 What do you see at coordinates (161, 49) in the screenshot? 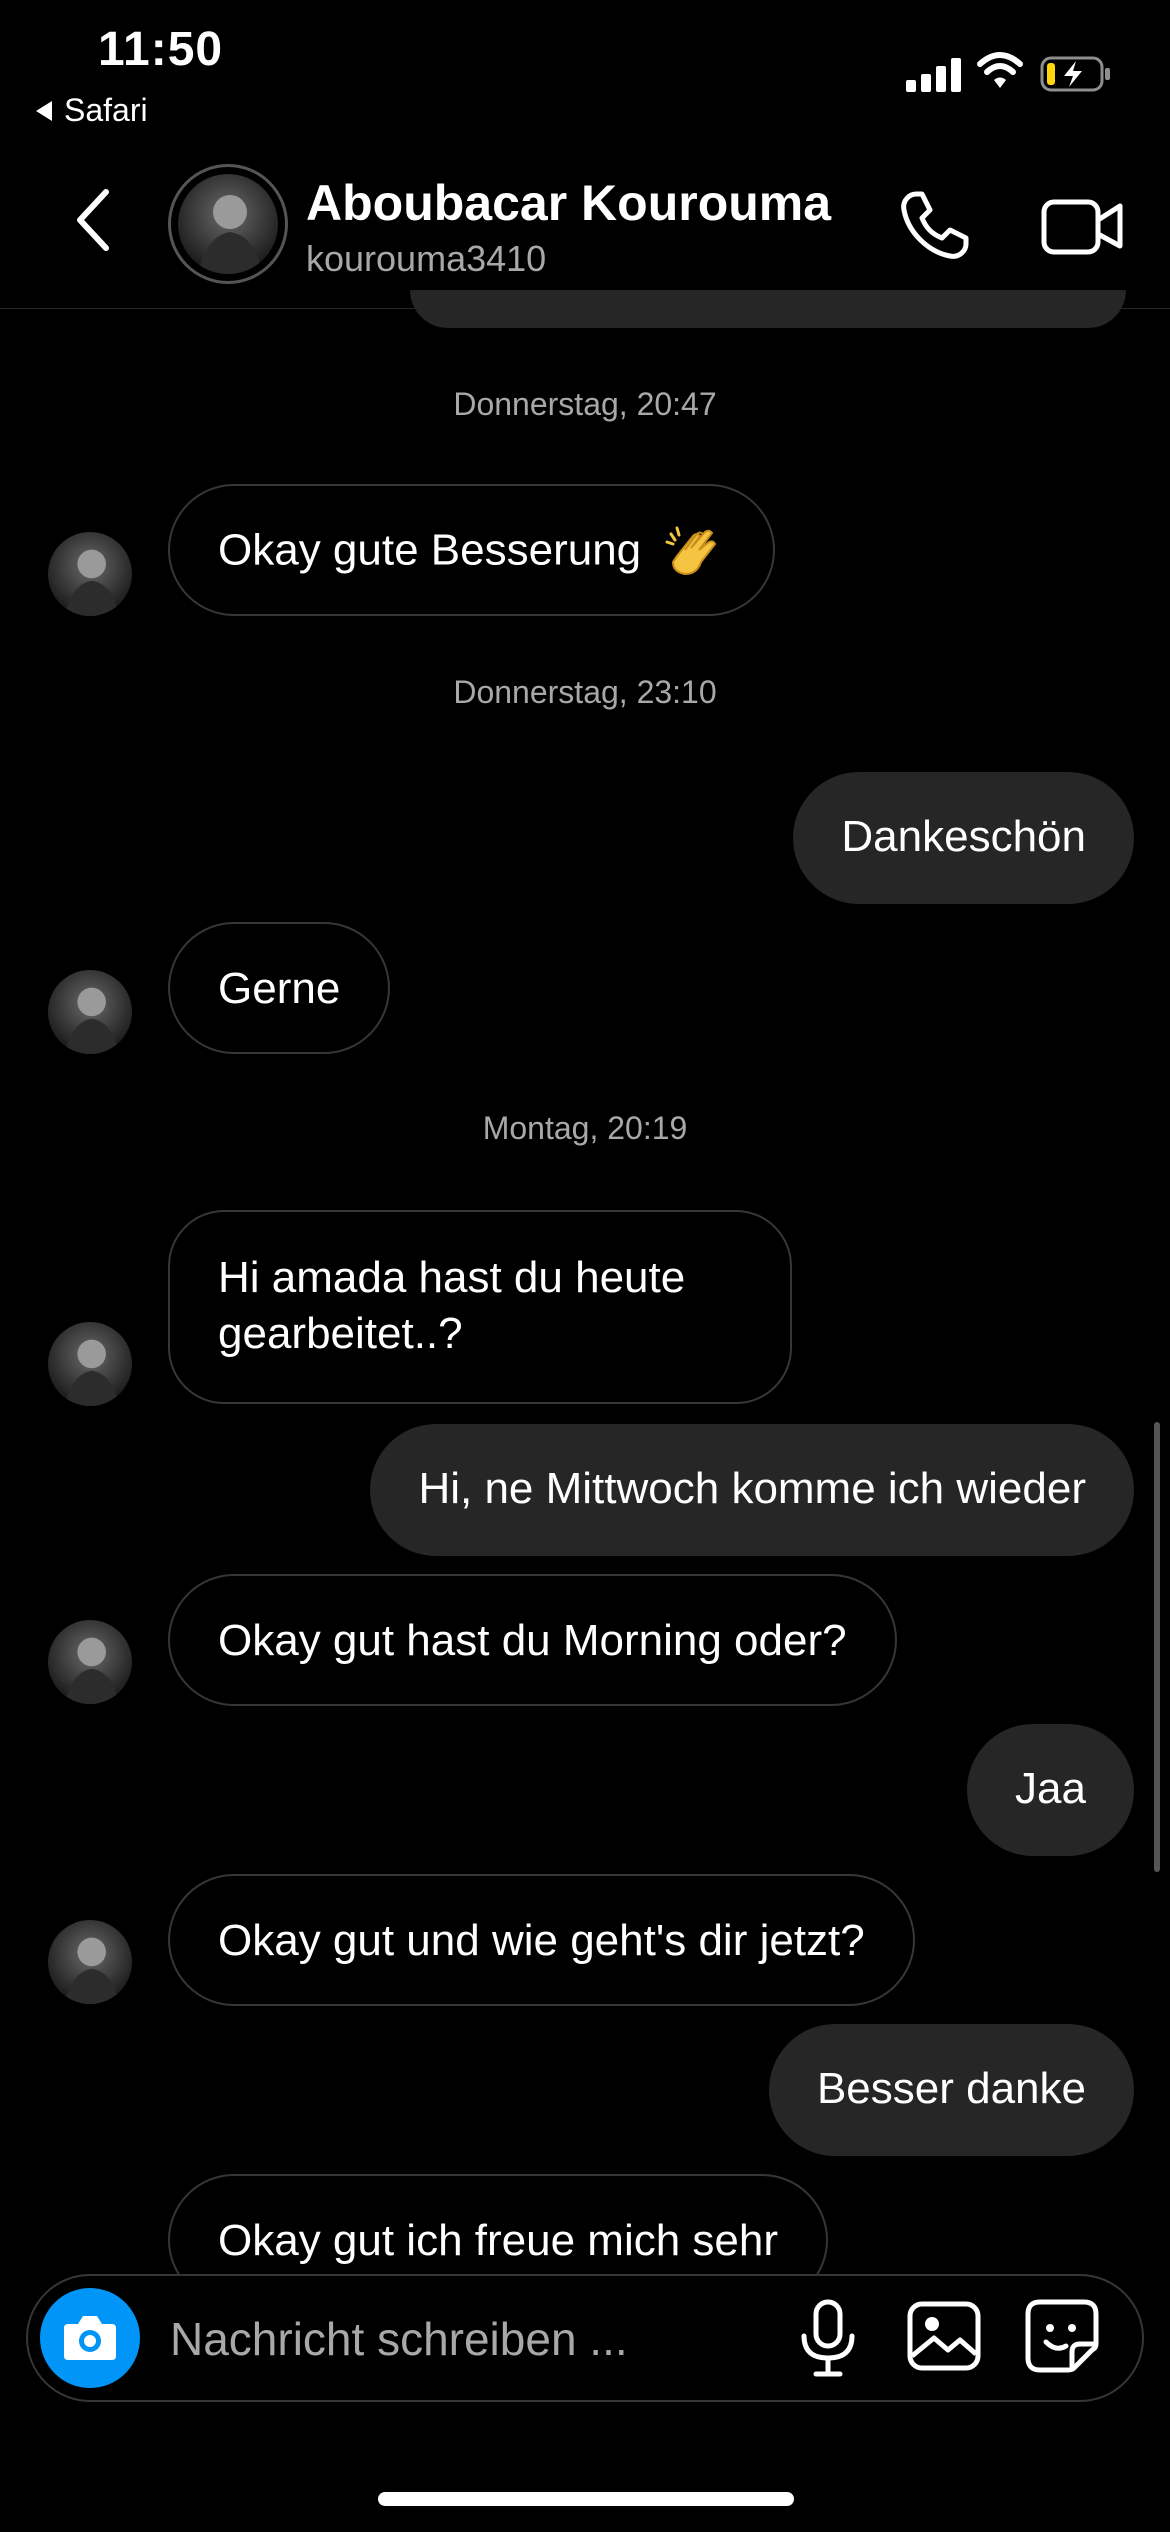
I see `status-time: 11:50` at bounding box center [161, 49].